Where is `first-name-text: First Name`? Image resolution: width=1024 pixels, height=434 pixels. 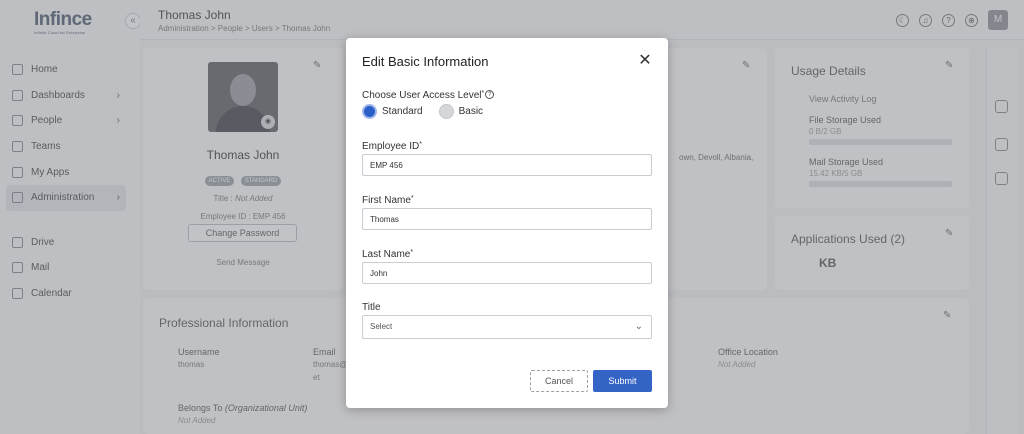 first-name-text: First Name is located at coordinates (386, 200).